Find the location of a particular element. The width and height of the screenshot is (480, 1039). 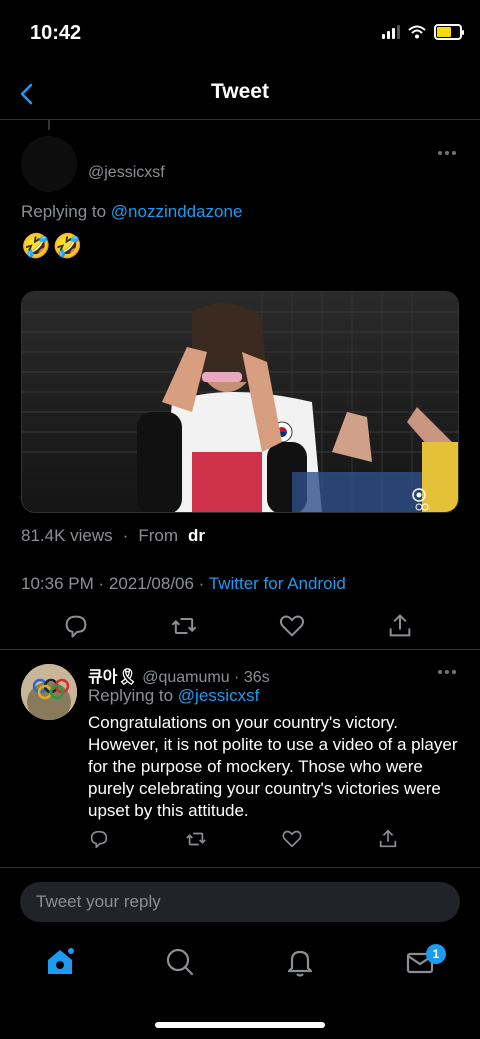

tweet-client: Twitter for Android is located at coordinates (277, 583).